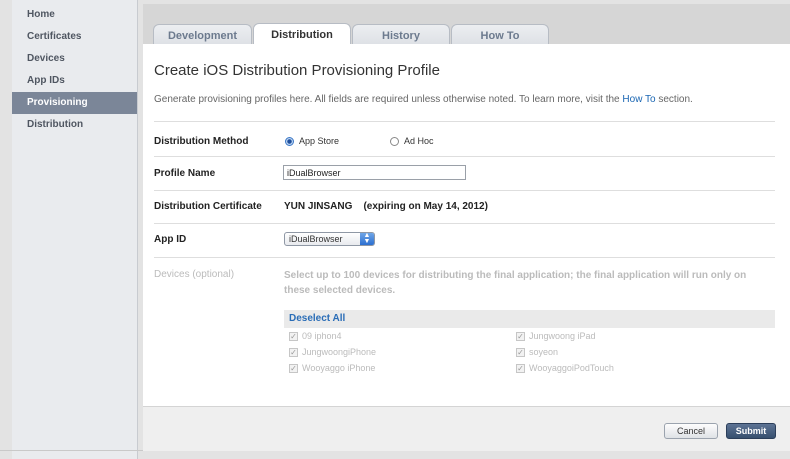 Image resolution: width=790 pixels, height=459 pixels. Describe the element at coordinates (374, 172) in the screenshot. I see `profile-name-field` at that location.